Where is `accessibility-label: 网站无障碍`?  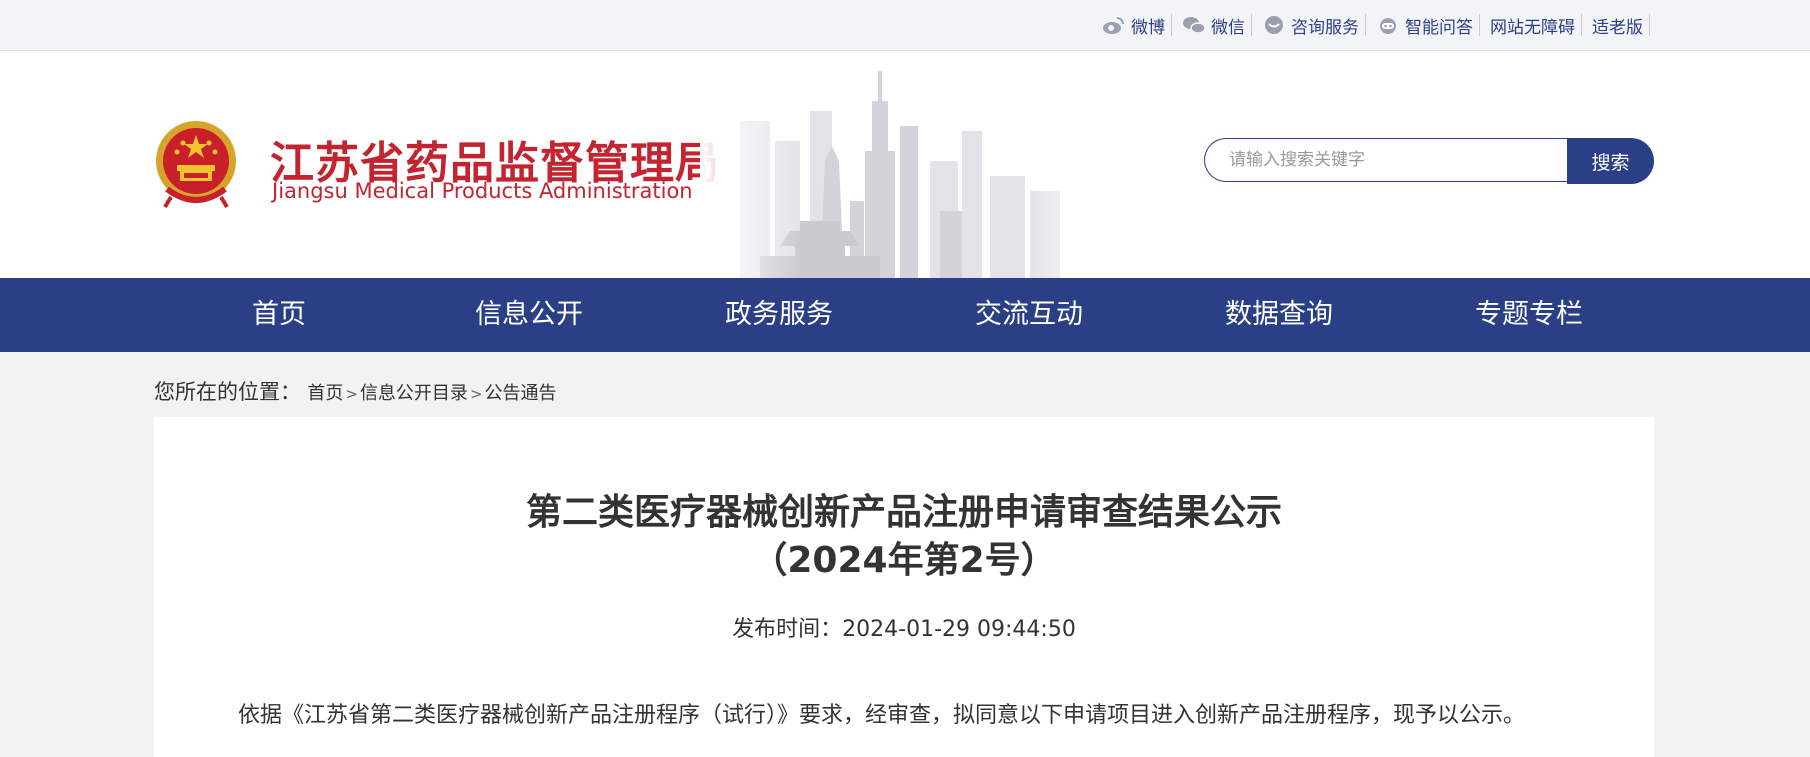 accessibility-label: 网站无障碍 is located at coordinates (1532, 27).